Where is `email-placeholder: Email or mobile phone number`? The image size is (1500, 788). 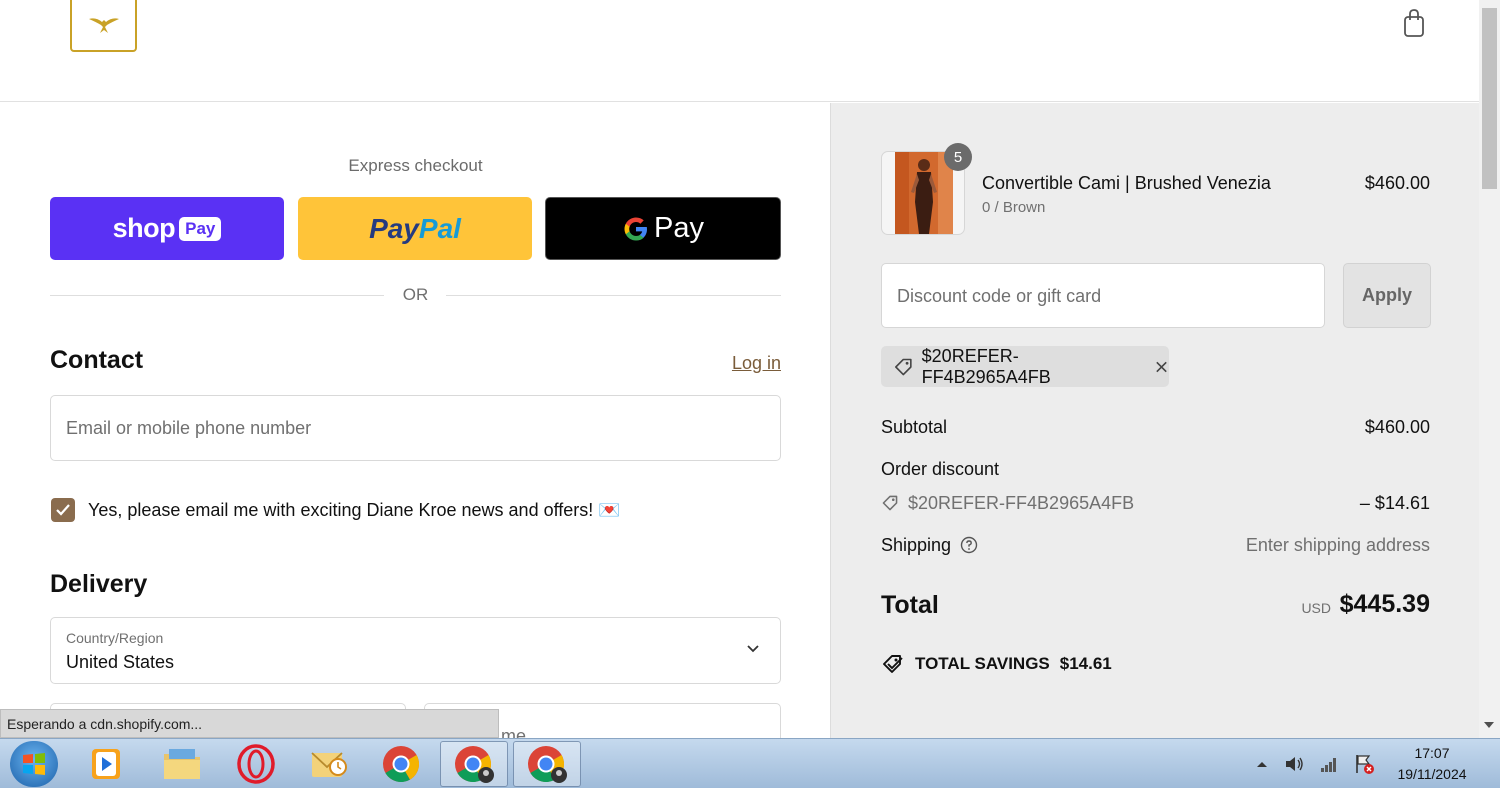 email-placeholder: Email or mobile phone number is located at coordinates (189, 428).